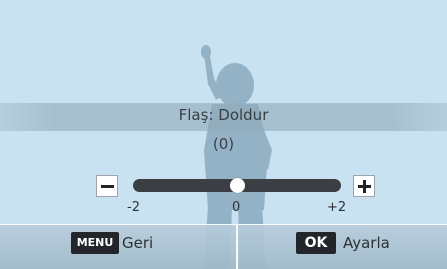 The height and width of the screenshot is (269, 447). Describe the element at coordinates (316, 243) in the screenshot. I see `ok-key: OK` at that location.